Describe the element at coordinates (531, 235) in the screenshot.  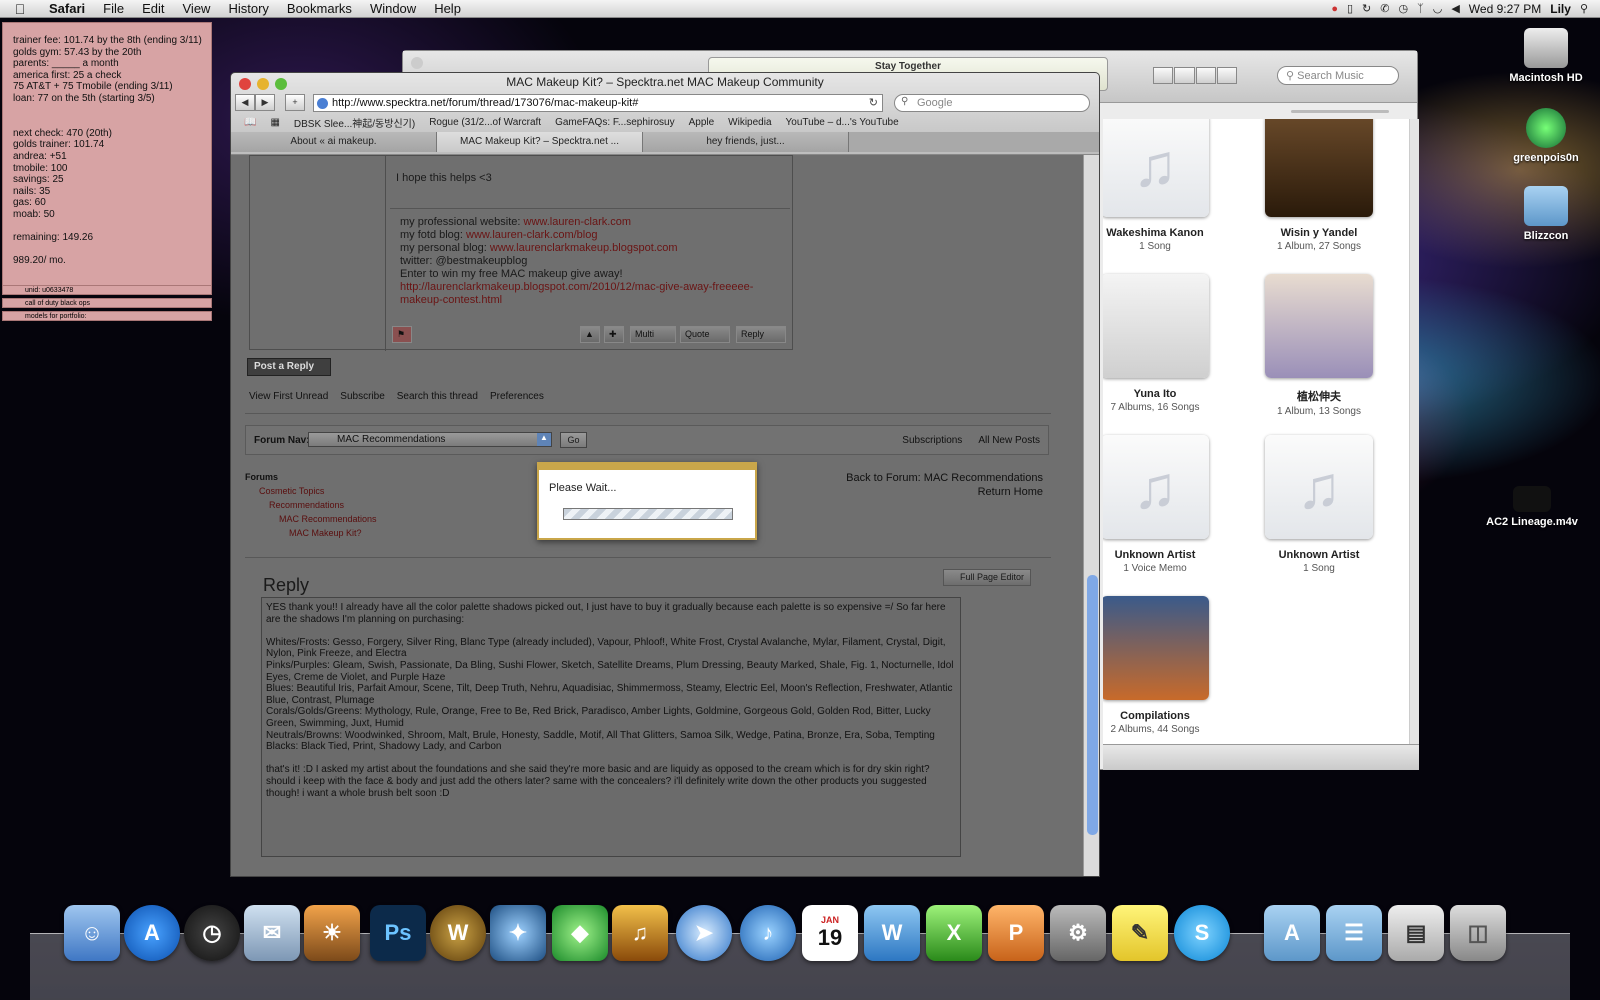
I see `signature-link: www.lauren-clark.com/blog` at that location.